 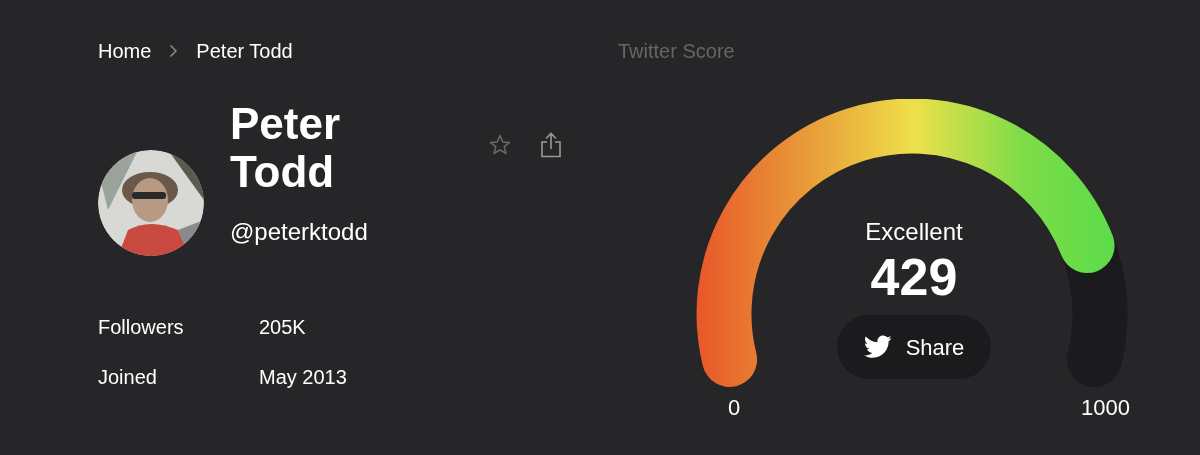 I want to click on share-button: Share, so click(x=914, y=347).